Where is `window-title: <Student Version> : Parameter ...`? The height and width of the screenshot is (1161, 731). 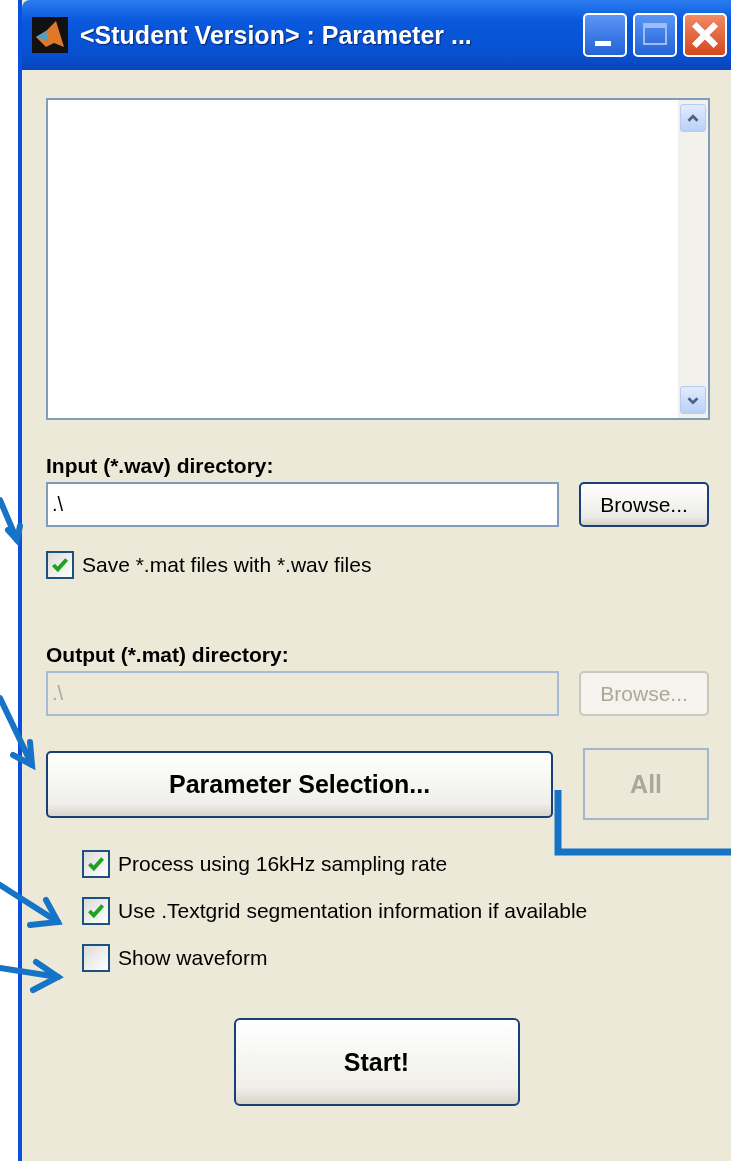
window-title: <Student Version> : Parameter ... is located at coordinates (276, 35).